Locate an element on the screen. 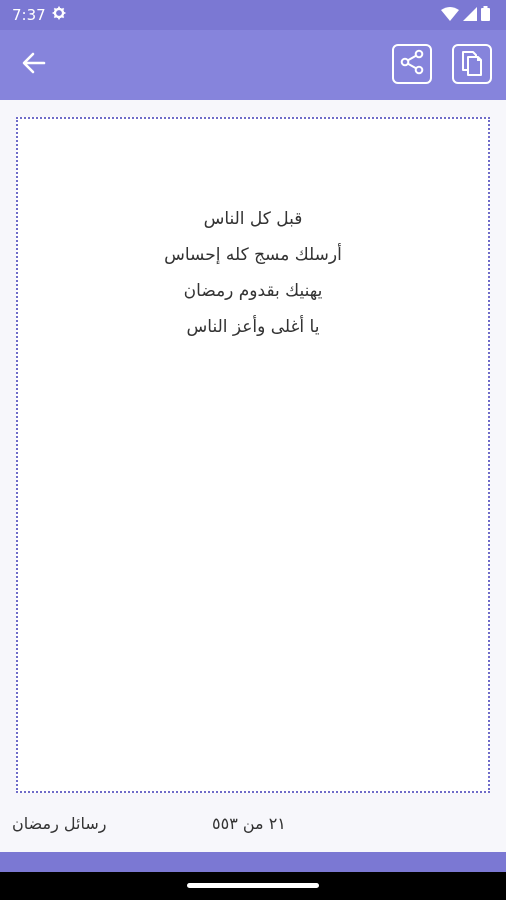  status-right is located at coordinates (465, 15).